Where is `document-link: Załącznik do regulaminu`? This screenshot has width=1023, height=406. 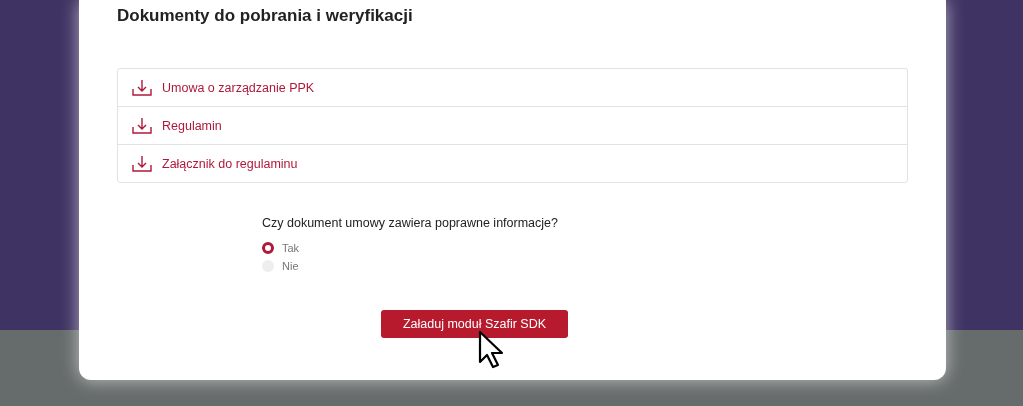
document-link: Załącznik do regulaminu is located at coordinates (512, 163).